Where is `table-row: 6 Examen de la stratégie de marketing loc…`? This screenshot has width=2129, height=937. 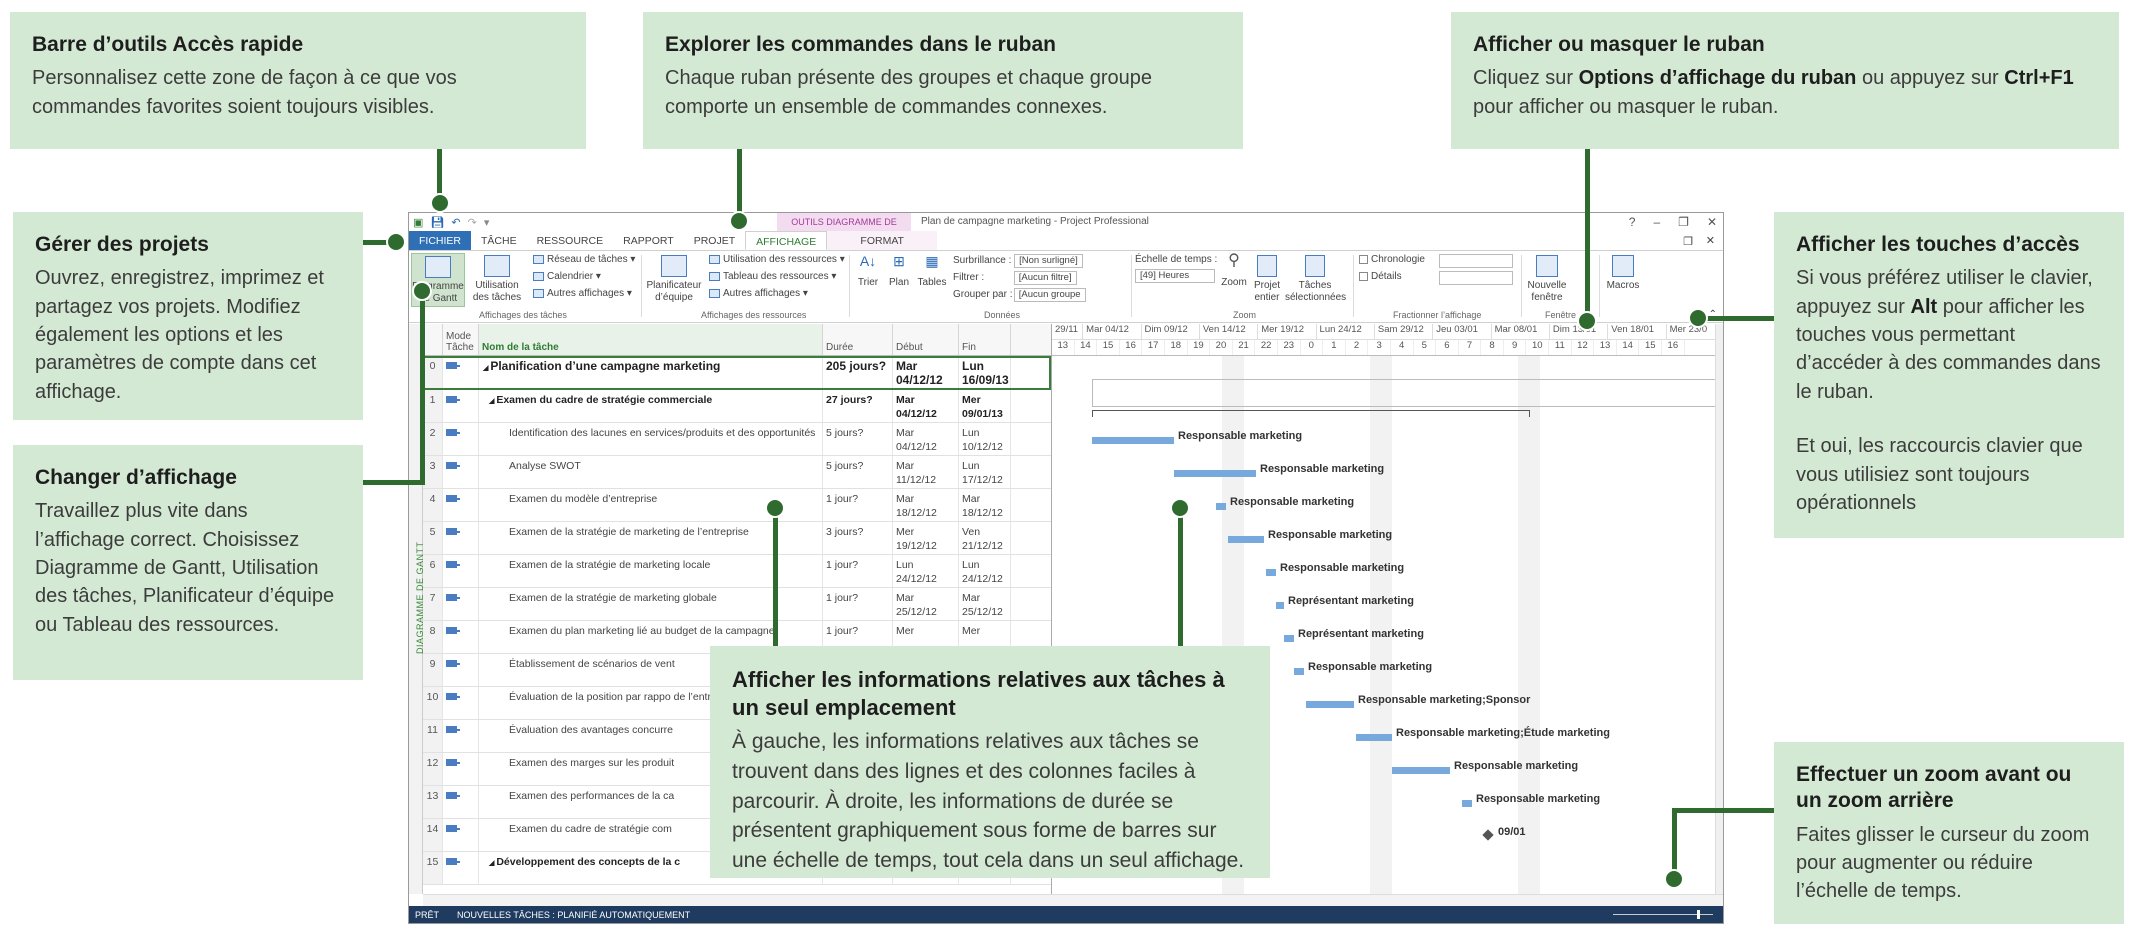 table-row: 6 Examen de la stratégie de marketing loc… is located at coordinates (737, 571).